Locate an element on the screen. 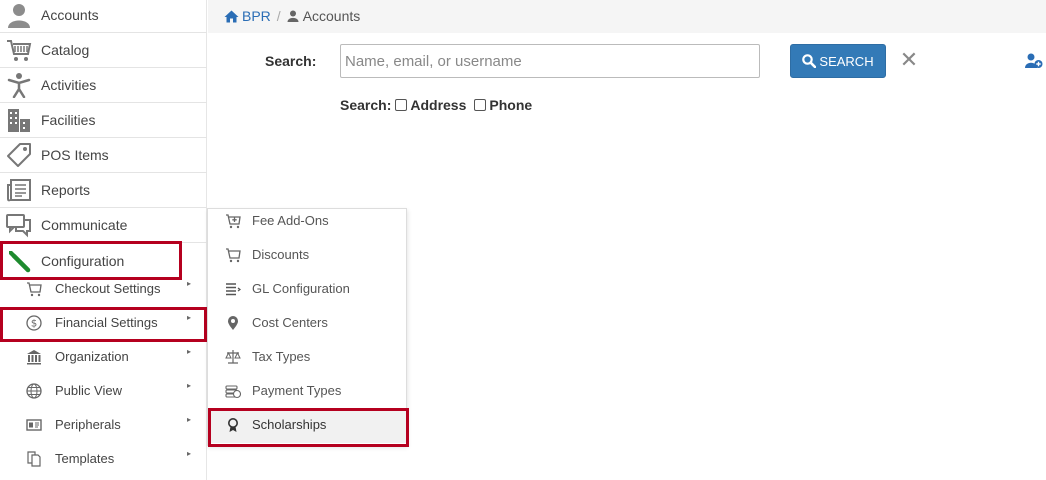  sub-item-financial-settings: $ Financial Settings ▸ is located at coordinates (103, 323).